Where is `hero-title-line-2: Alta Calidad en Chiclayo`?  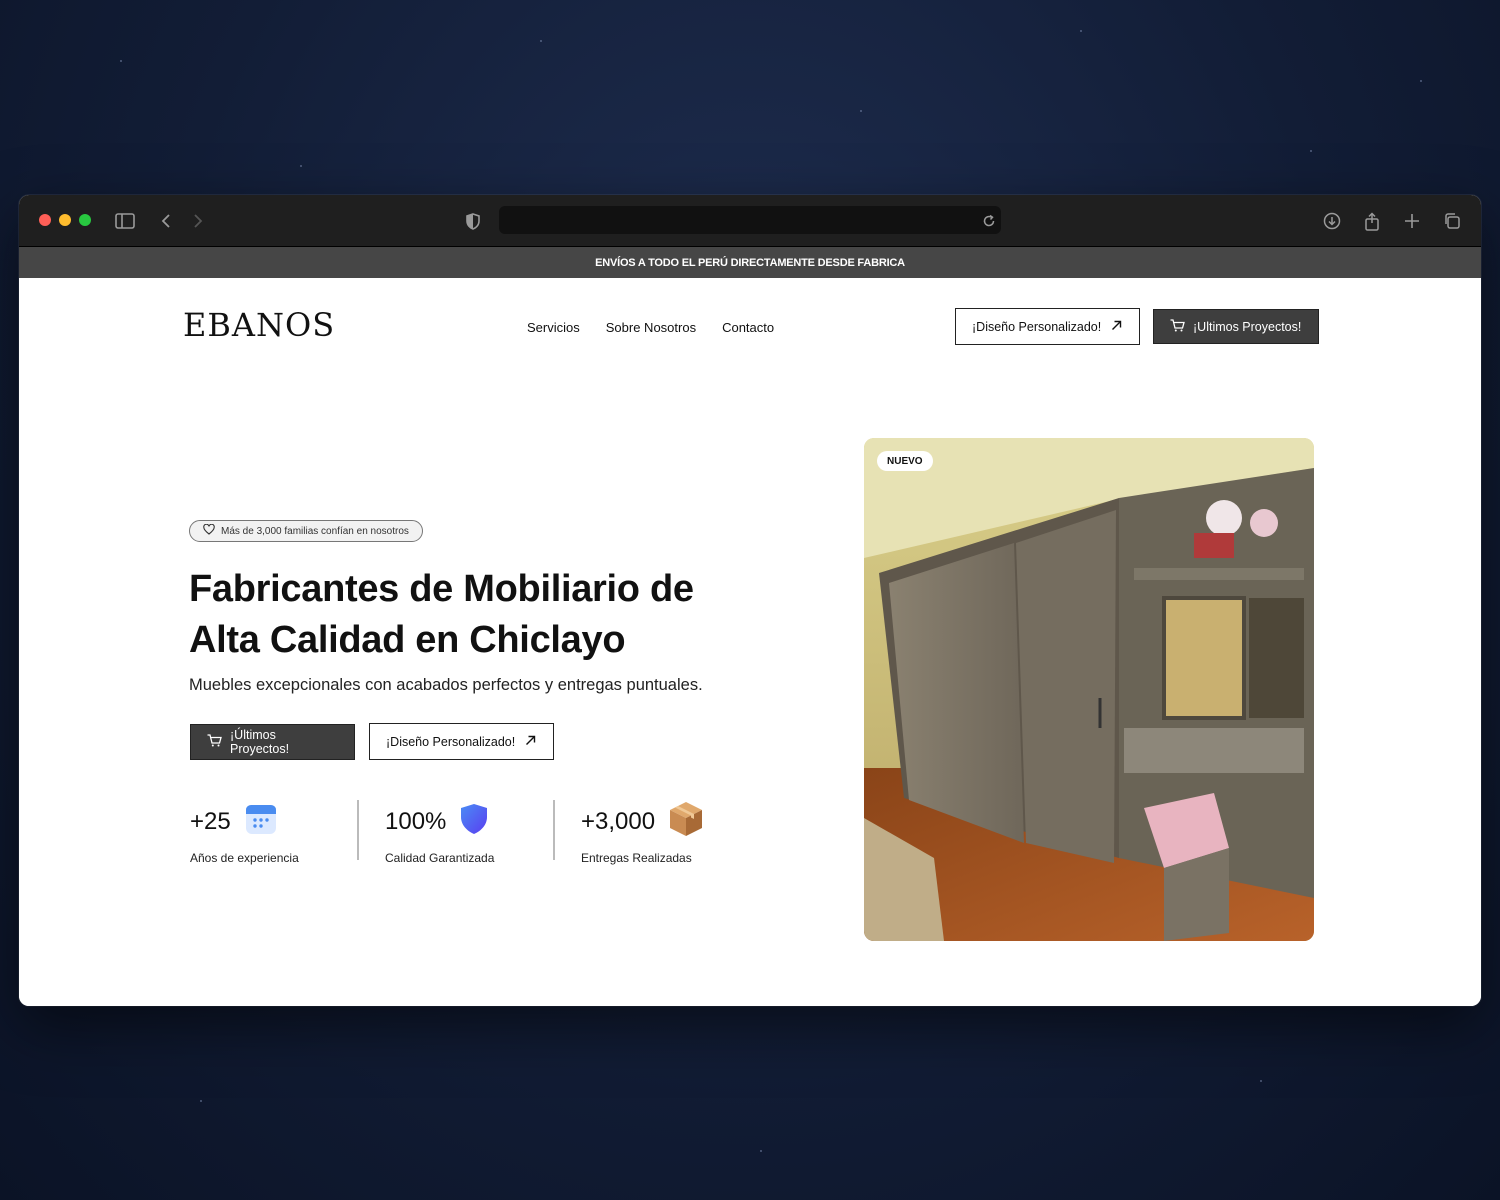
hero-title-line-2: Alta Calidad en Chiclayo is located at coordinates (407, 640).